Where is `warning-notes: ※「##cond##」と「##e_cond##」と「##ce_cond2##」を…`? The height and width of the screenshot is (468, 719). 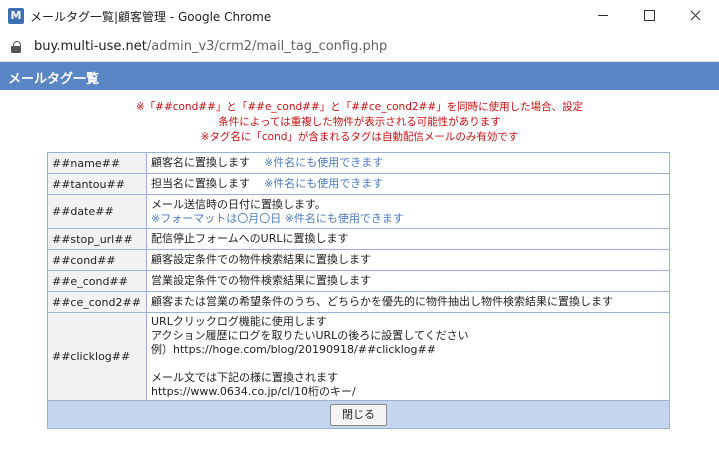 warning-notes: ※「##cond##」と「##e_cond##」と「##ce_cond2##」を… is located at coordinates (359, 122).